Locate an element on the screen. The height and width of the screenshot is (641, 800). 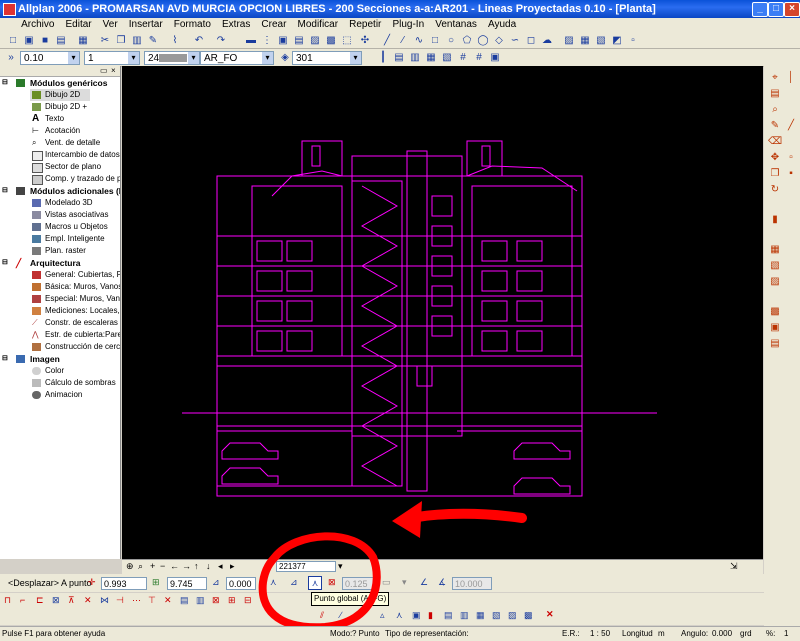
layer-manager-icon: ◈ is located at coordinates (285, 58).